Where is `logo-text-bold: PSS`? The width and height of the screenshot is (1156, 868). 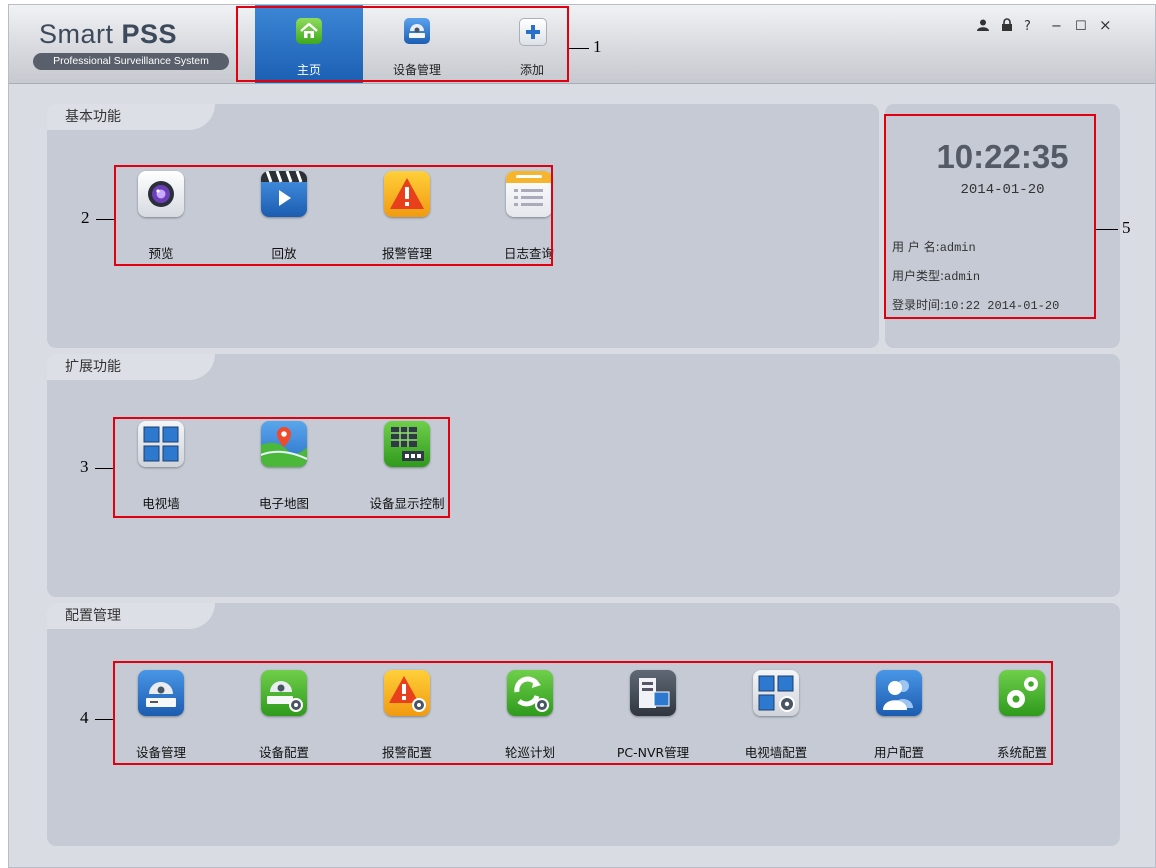
logo-text-bold: PSS is located at coordinates (149, 34).